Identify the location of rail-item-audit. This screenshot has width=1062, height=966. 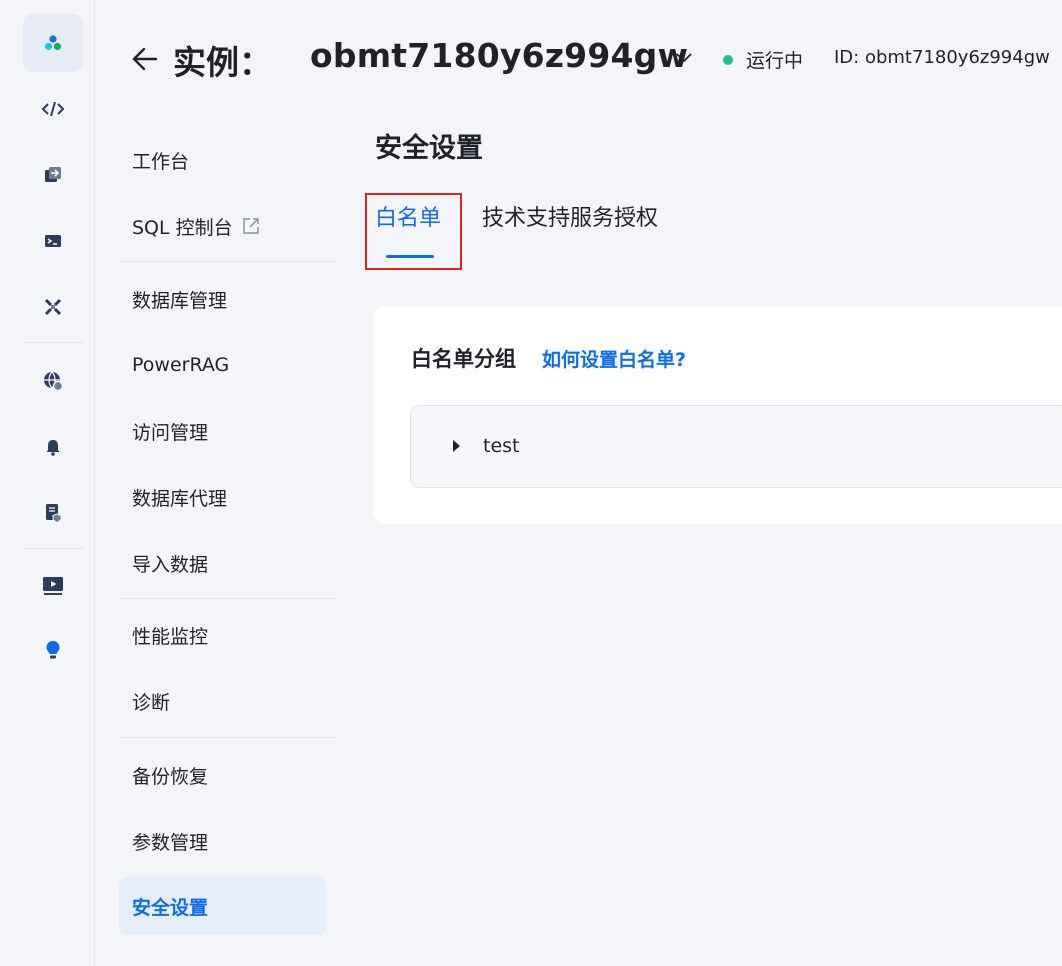
(53, 513).